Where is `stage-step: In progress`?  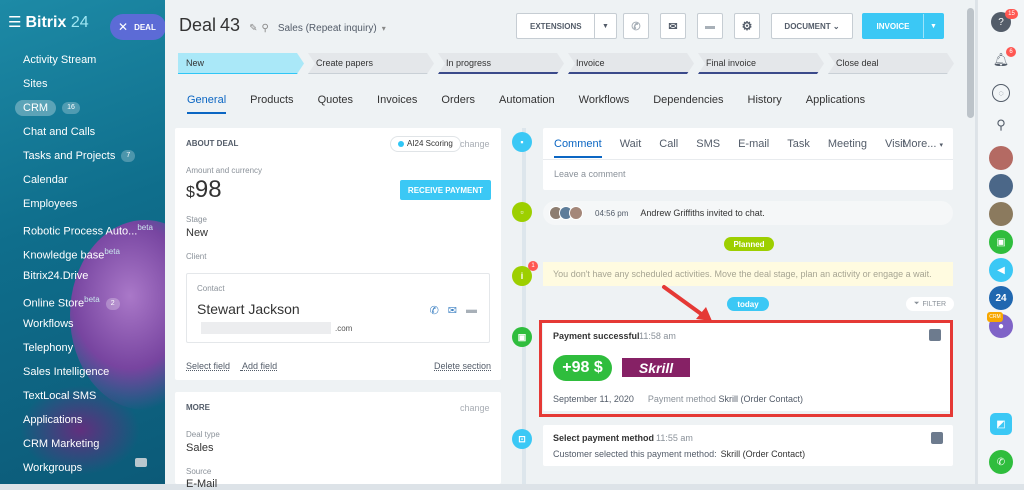 stage-step: In progress is located at coordinates (501, 63).